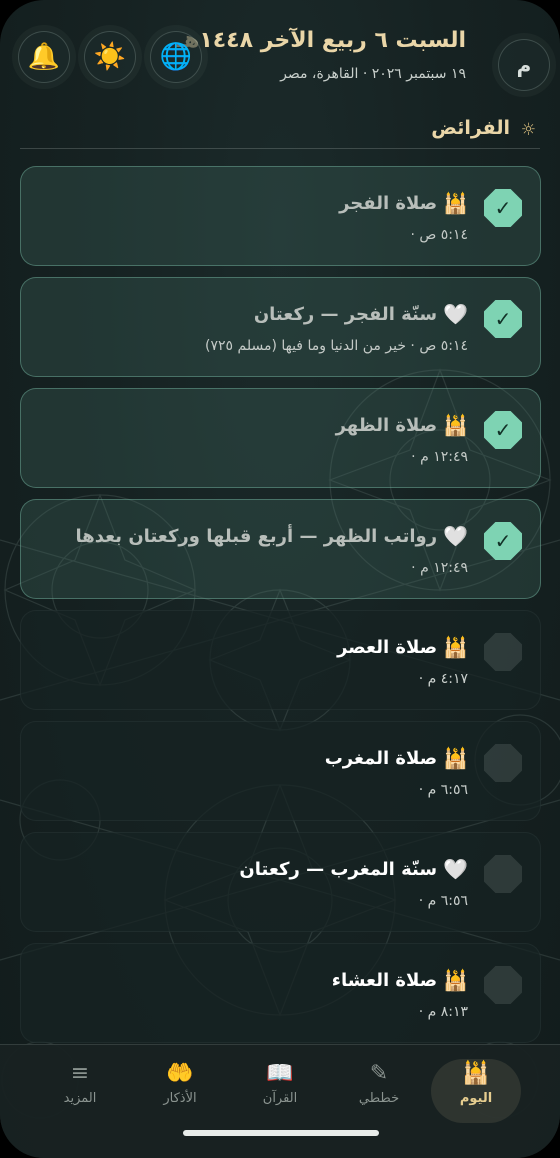 Image resolution: width=560 pixels, height=1158 pixels. What do you see at coordinates (280, 660) in the screenshot?
I see `prayer-card-asr: 🕌 صلاة العصر ٤:١٧ م ·` at bounding box center [280, 660].